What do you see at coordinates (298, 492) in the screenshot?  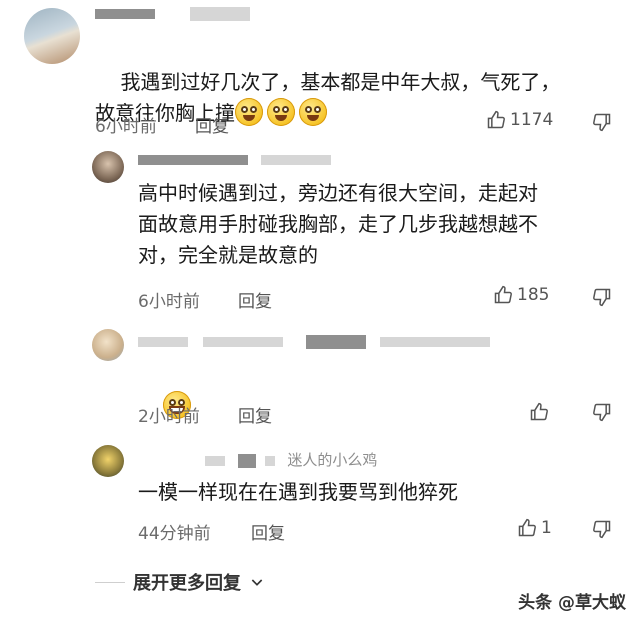 I see `comment-text: 一模一样现在在遇到我要骂到他猝死` at bounding box center [298, 492].